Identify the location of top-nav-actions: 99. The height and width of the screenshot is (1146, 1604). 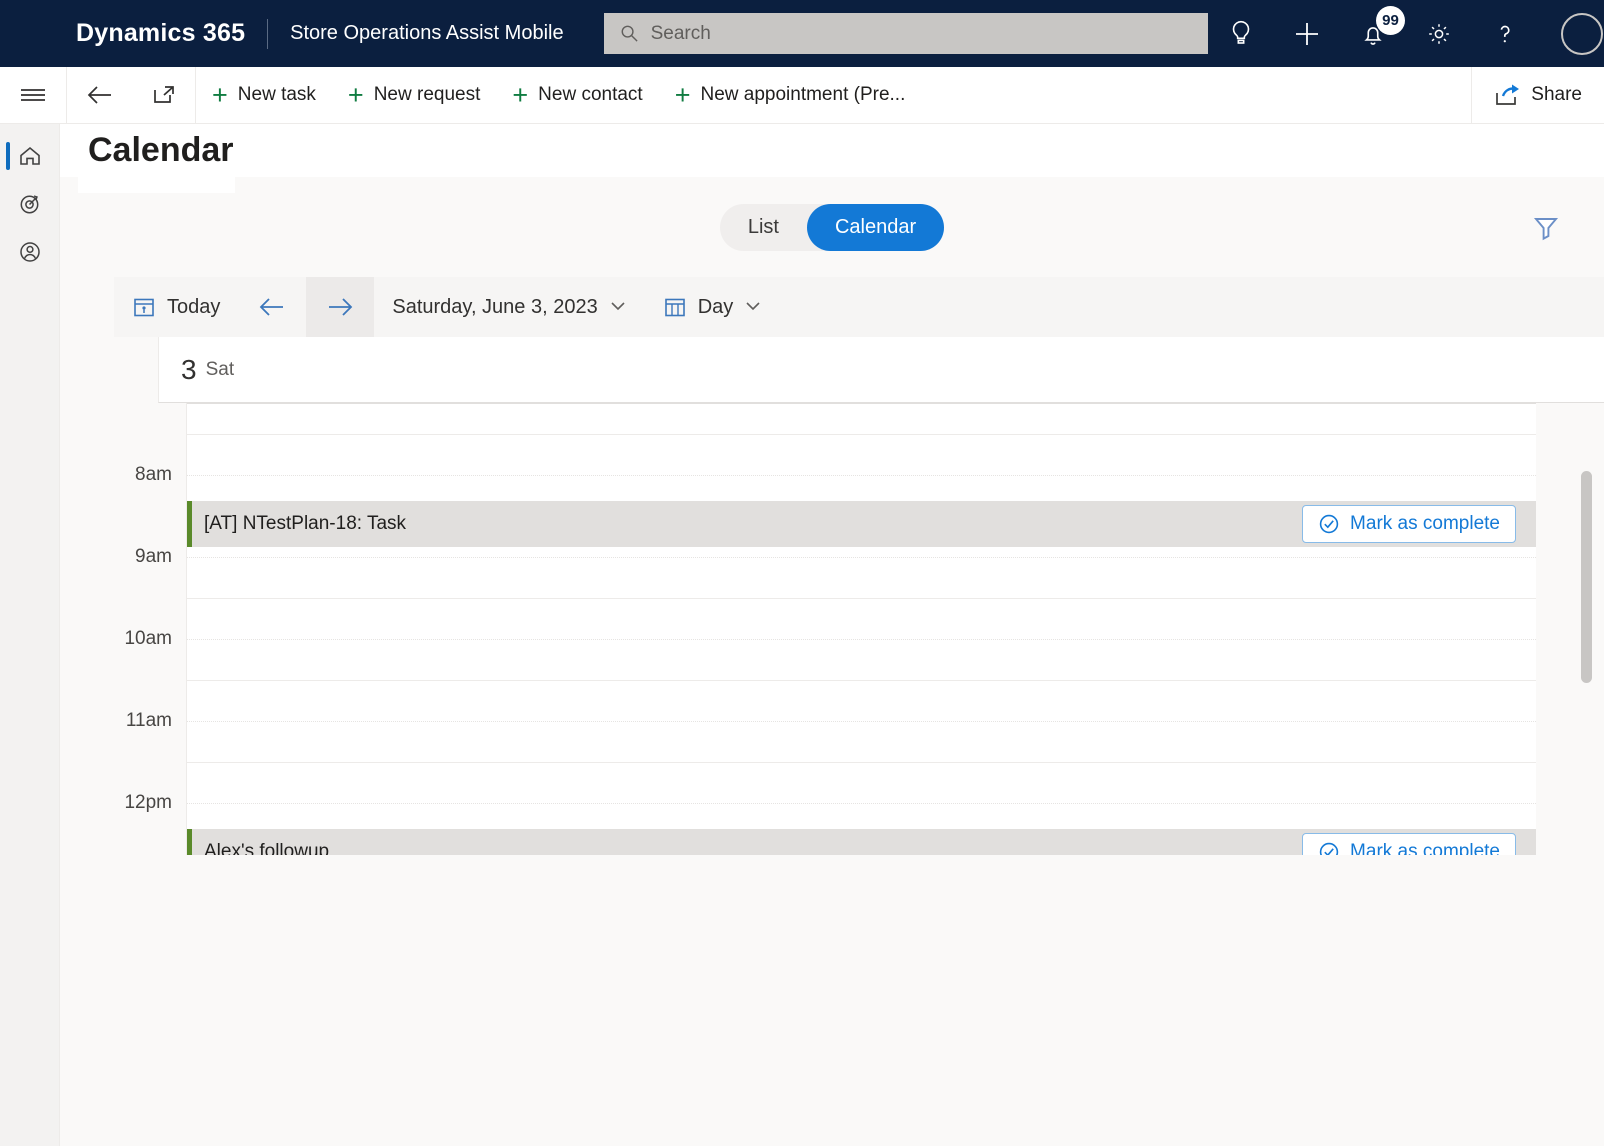
(1406, 33).